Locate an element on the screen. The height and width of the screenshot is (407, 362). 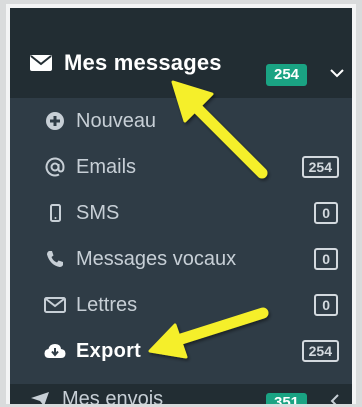
menu-item-nouveau: Nouveau is located at coordinates (181, 121).